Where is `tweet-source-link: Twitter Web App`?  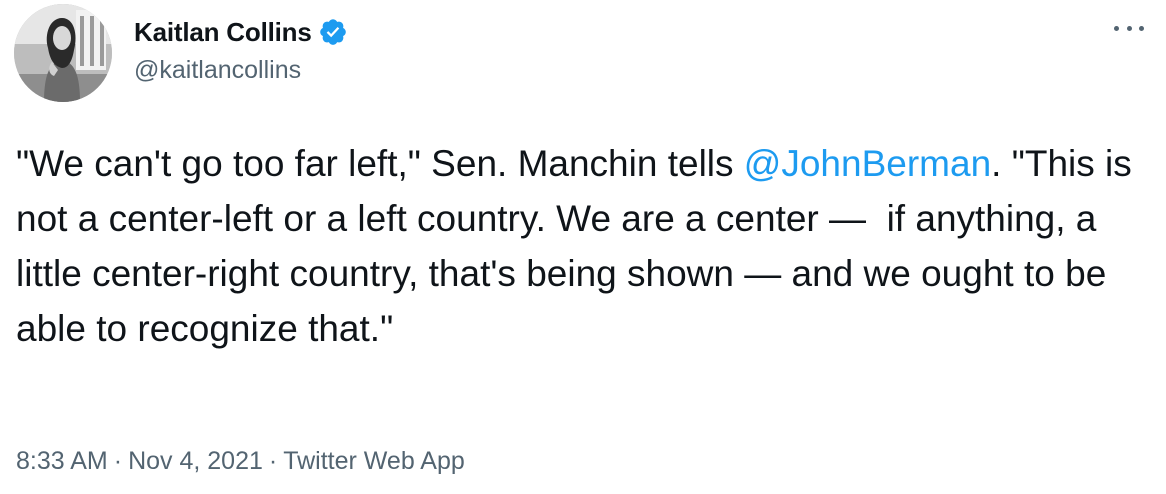 tweet-source-link: Twitter Web App is located at coordinates (374, 461).